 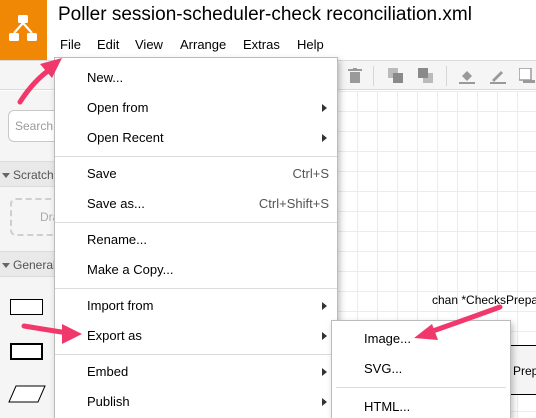 I want to click on arrow-to-image-item, so click(x=458, y=322).